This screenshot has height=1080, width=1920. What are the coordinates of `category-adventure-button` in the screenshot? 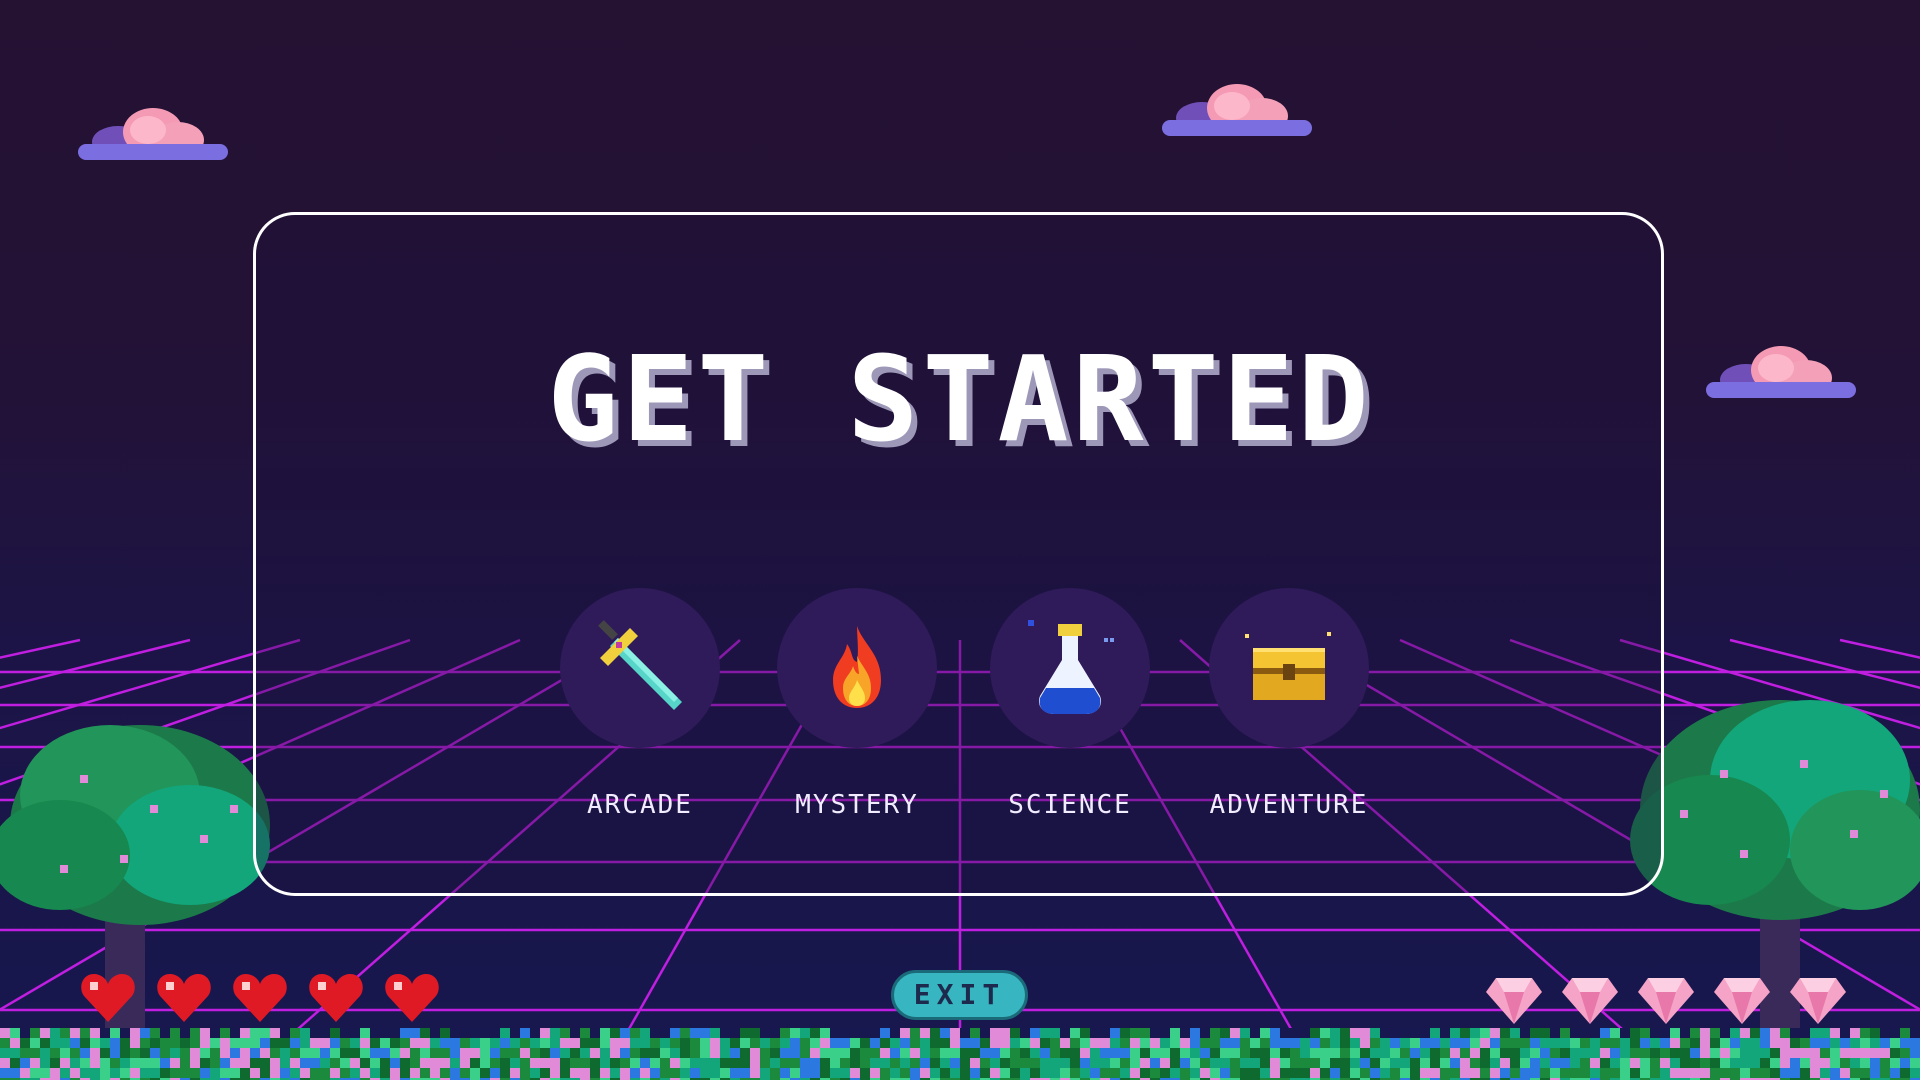 It's located at (1289, 668).